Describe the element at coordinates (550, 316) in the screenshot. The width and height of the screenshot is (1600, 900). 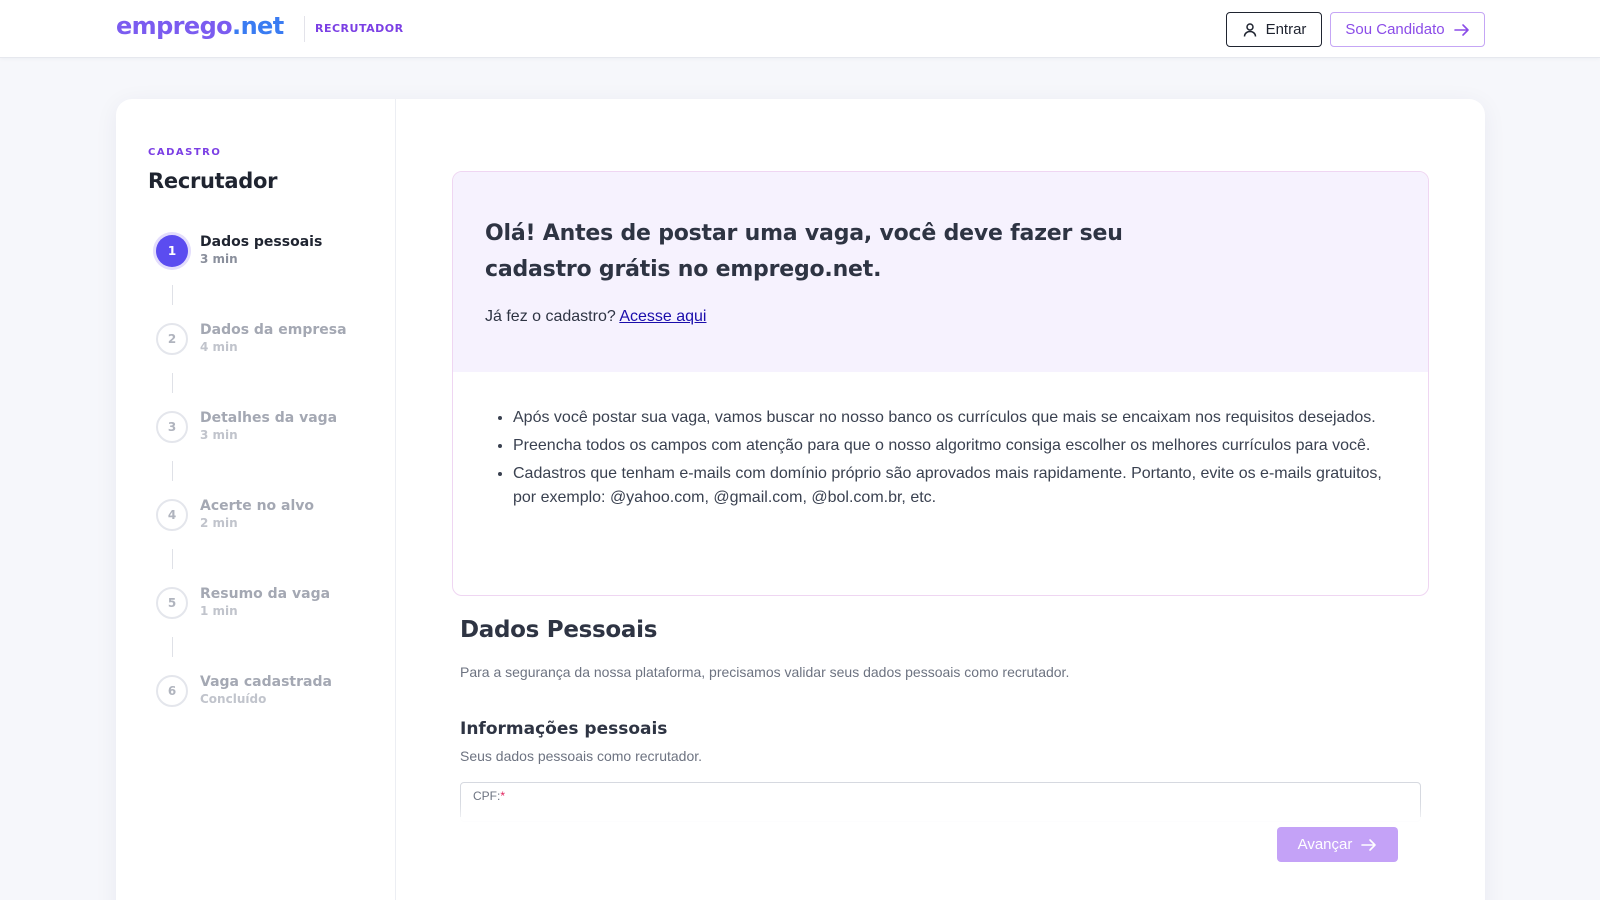
I see `login-prompt-text: Já fez o cadastro?` at that location.